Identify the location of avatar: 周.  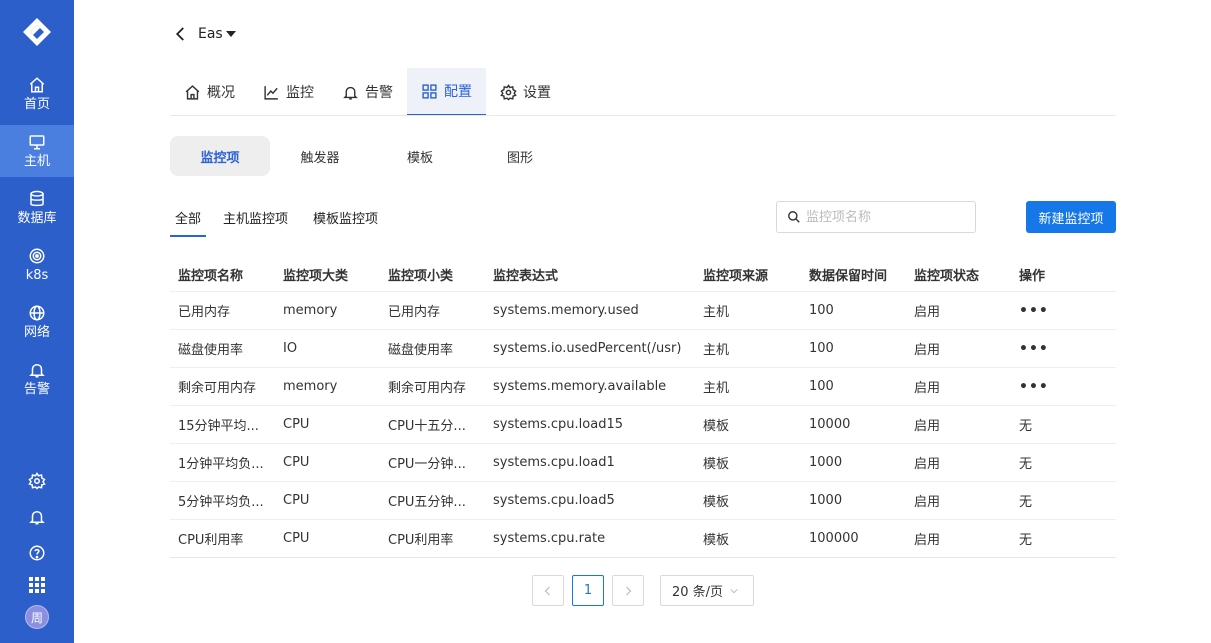
(37, 617).